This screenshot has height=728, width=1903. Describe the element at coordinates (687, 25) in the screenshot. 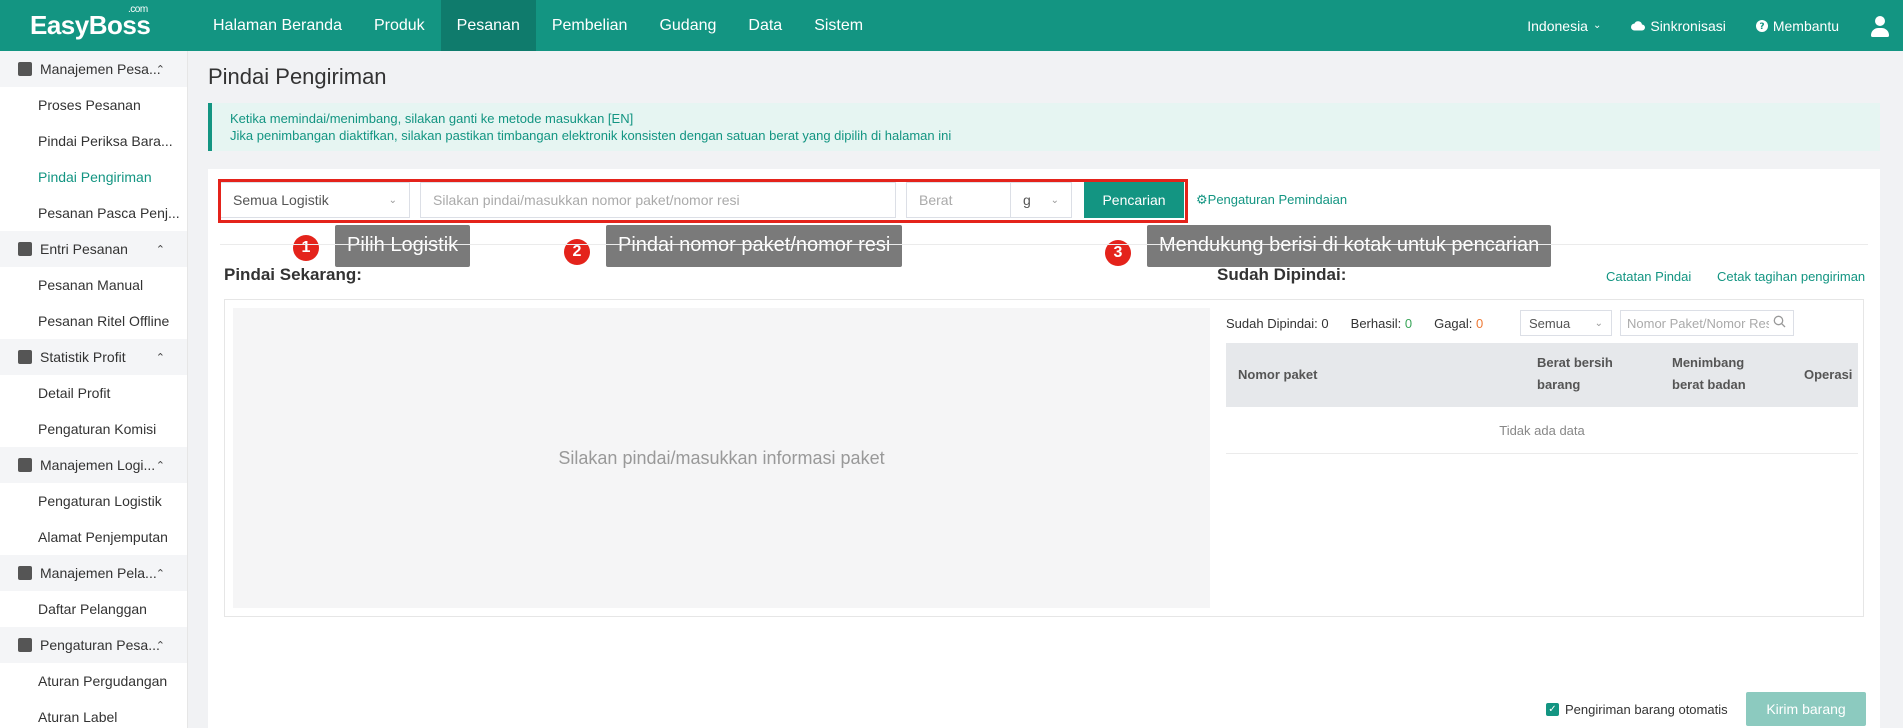

I see `nav-item-warehouse: Gudang` at that location.